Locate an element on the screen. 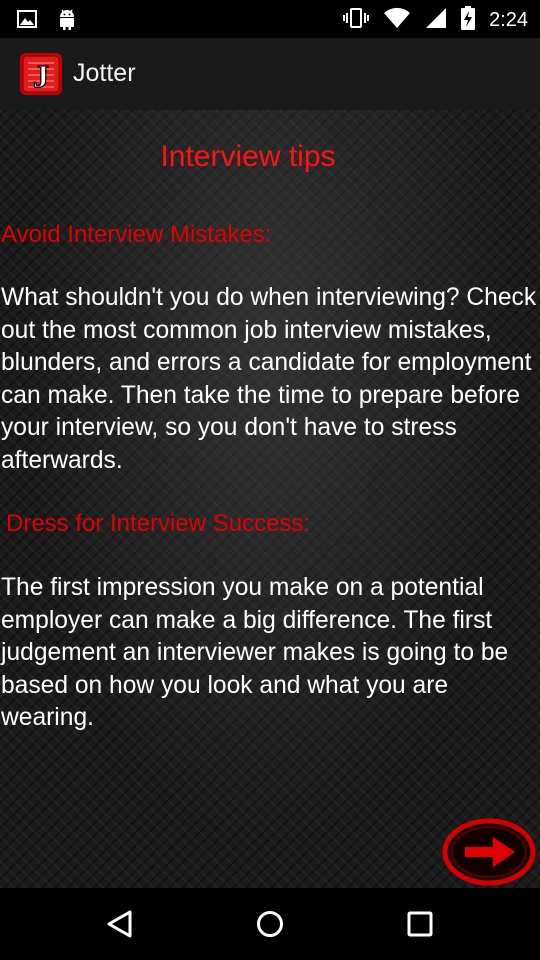  cell-signal-icon is located at coordinates (436, 20).